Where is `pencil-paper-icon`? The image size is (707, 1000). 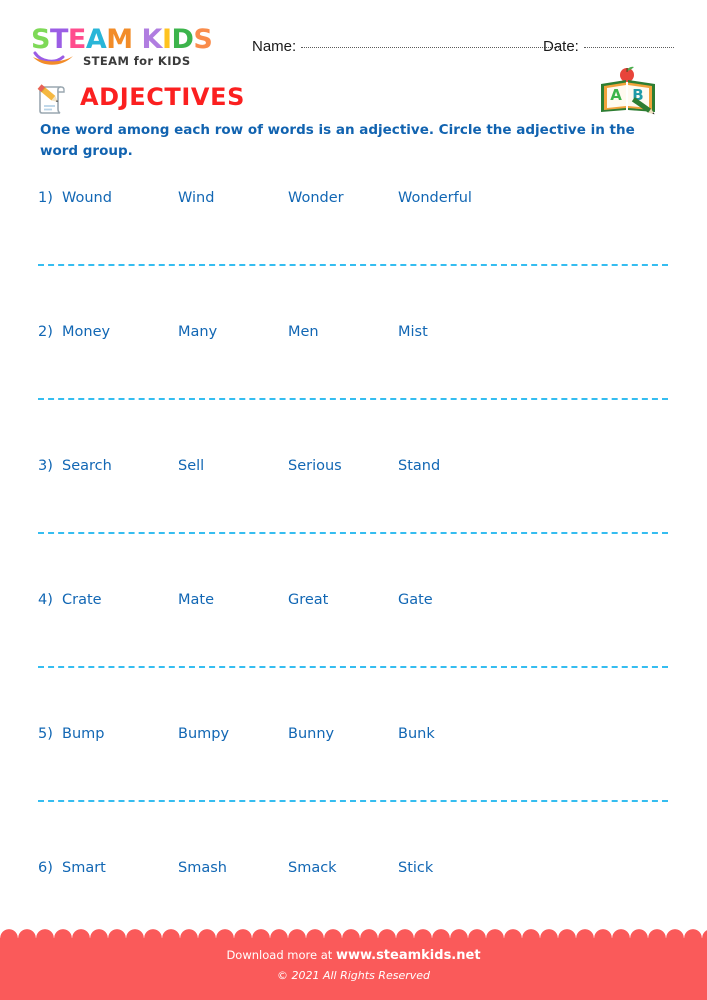
pencil-paper-icon is located at coordinates (51, 99).